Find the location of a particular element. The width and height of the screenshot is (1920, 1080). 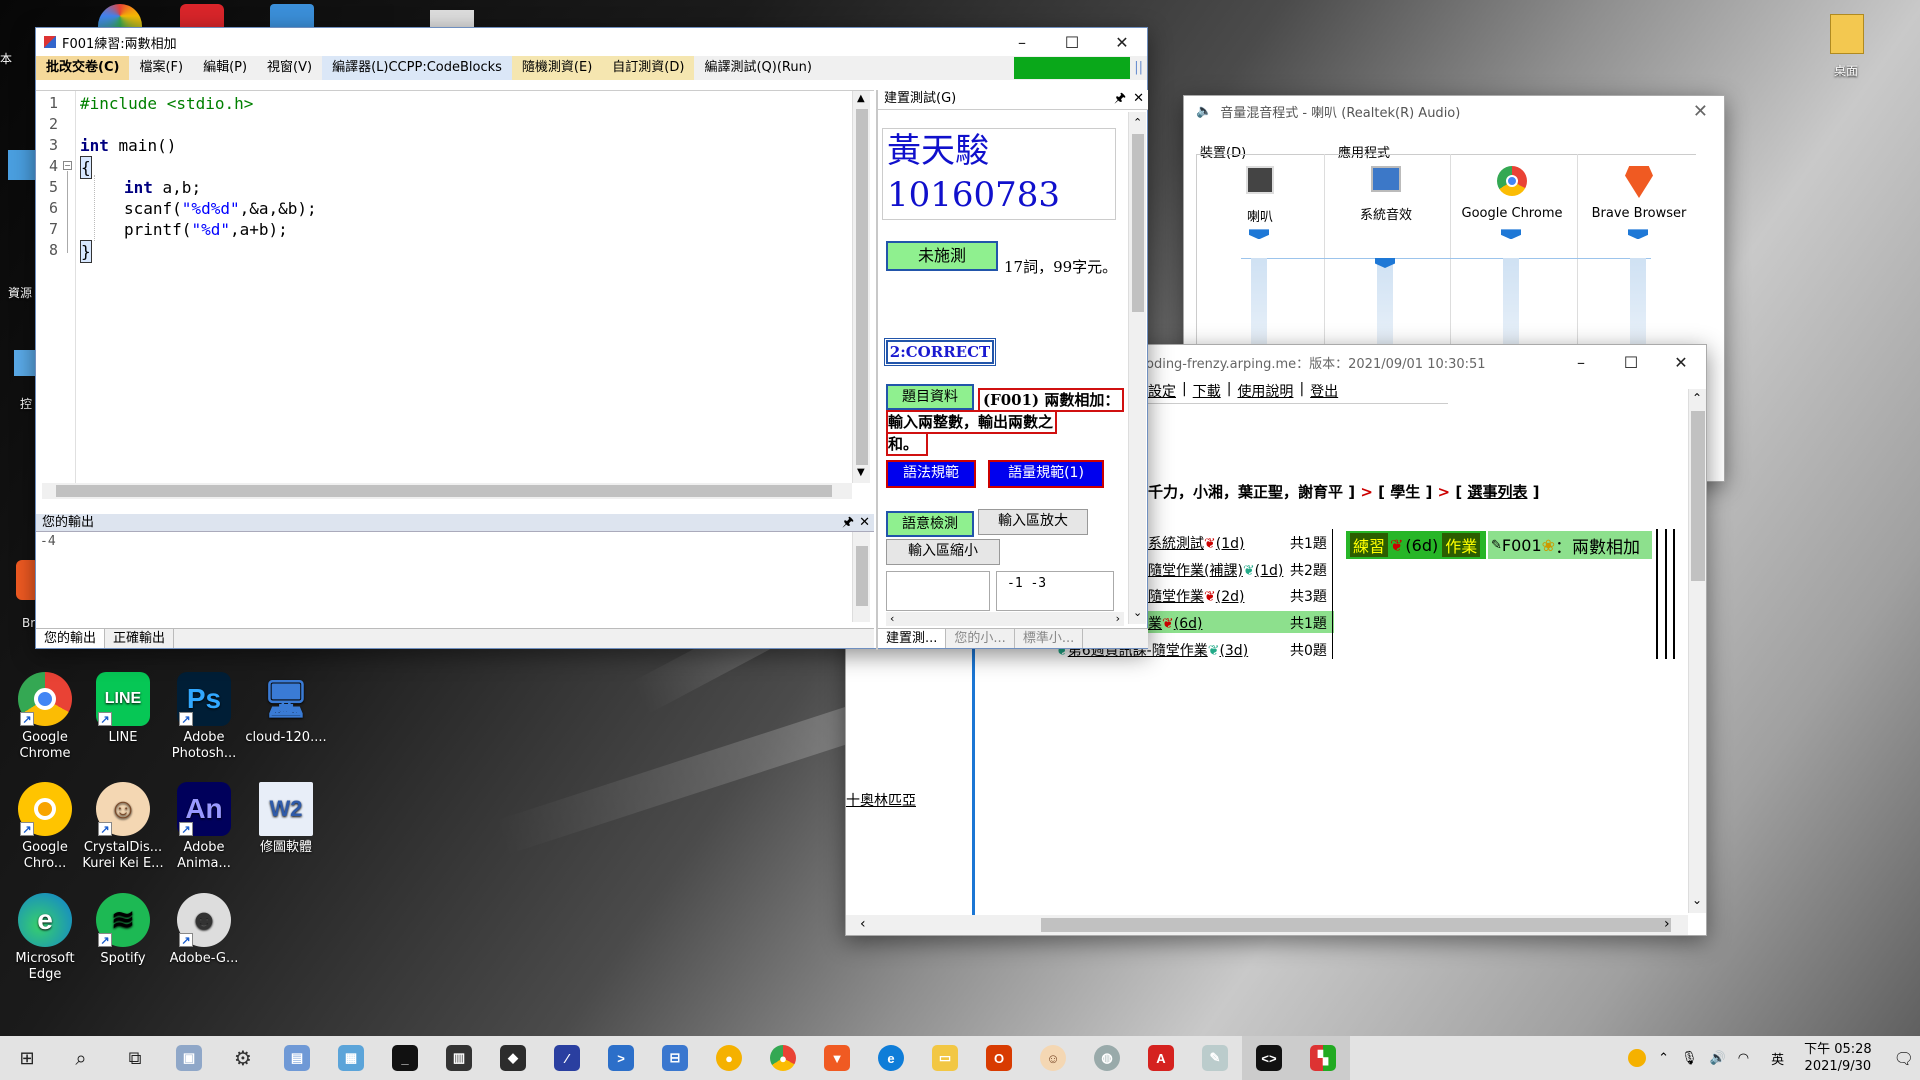

menu-custom-data: 自訂測資(D) is located at coordinates (648, 68).